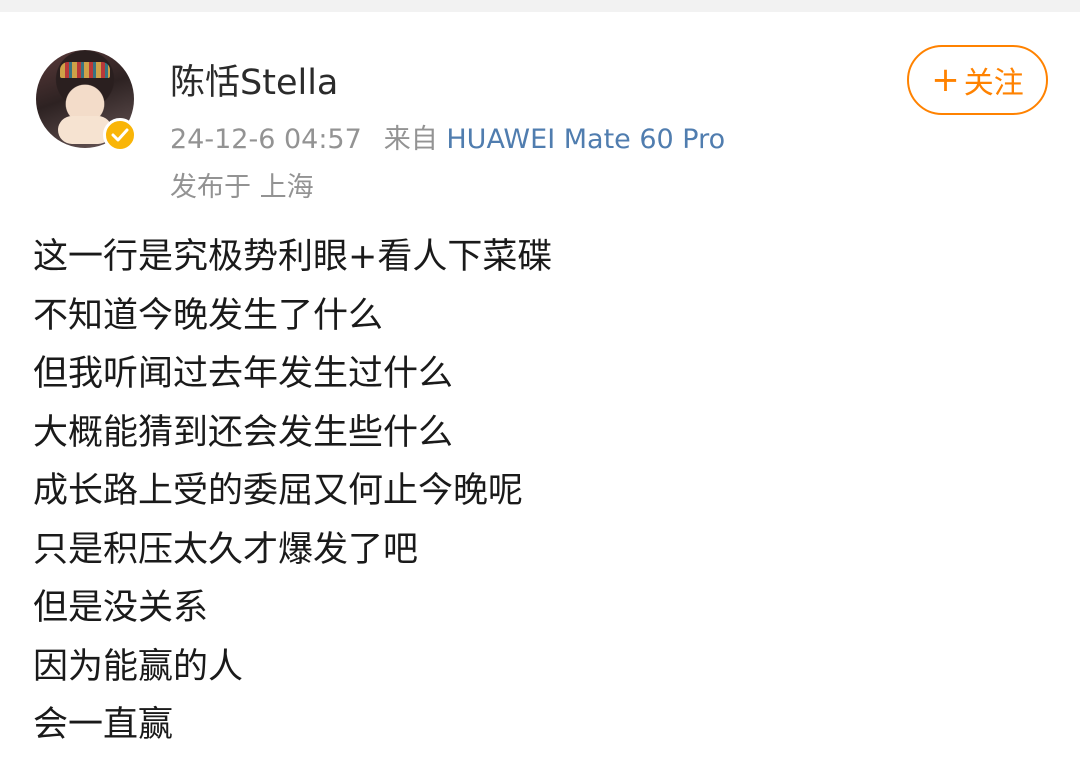  I want to click on follow-label: 关注, so click(993, 83).